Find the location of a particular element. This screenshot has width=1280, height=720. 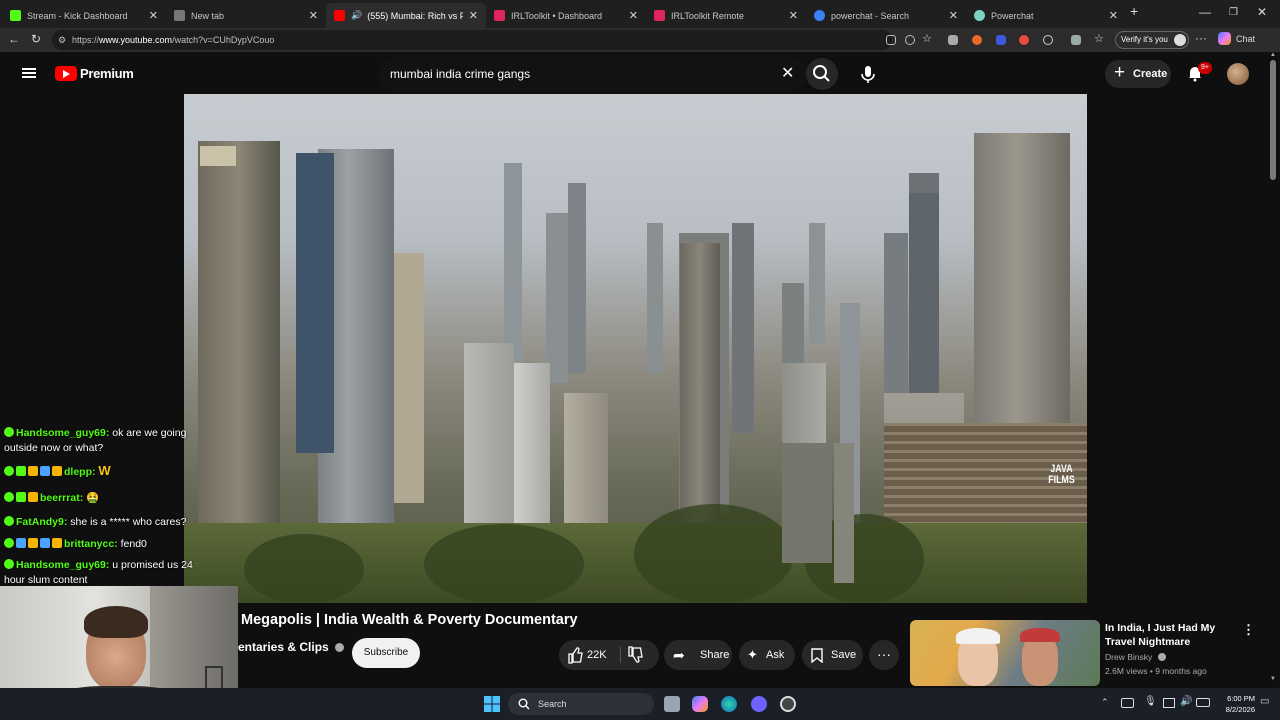

copilot-chat-button: Chat is located at coordinates (1236, 38).